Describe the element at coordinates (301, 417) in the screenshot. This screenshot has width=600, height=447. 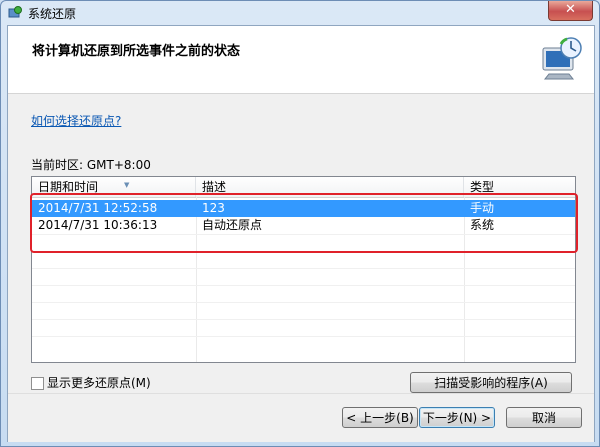
I see `wizard-footer: < 上一步(B) 下一步(N) > 取消` at that location.